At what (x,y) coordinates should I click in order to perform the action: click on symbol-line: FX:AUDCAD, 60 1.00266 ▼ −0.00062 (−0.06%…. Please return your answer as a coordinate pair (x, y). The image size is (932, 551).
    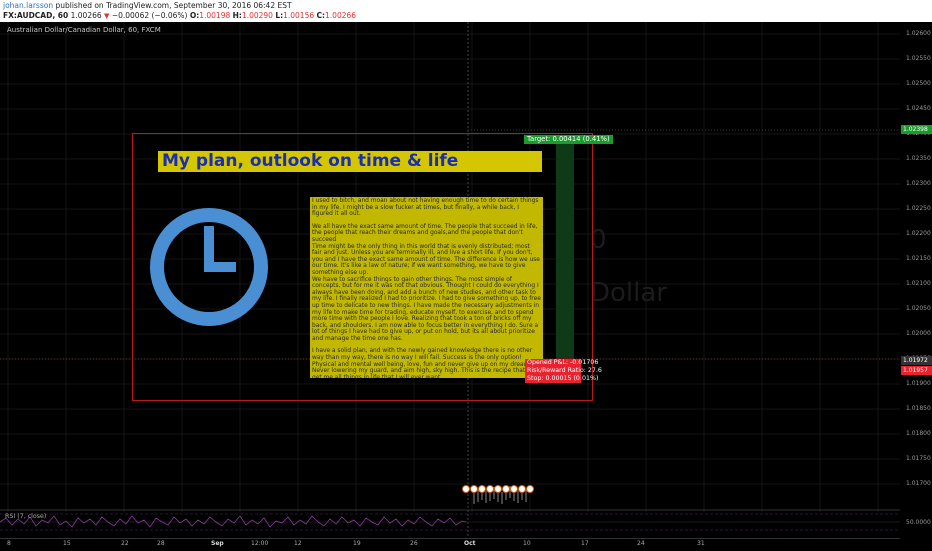
    Looking at the image, I should click on (180, 15).